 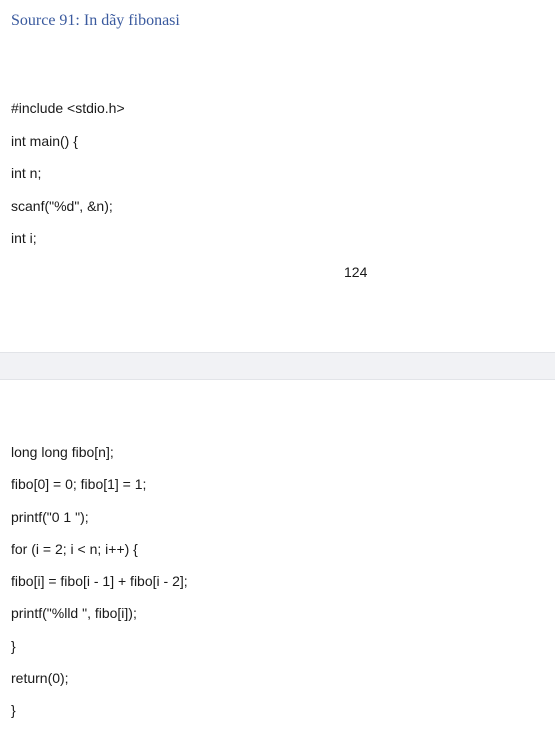 I want to click on code-line-for-loop: for (i = 2; i < n; i++) {, so click(x=74, y=549).